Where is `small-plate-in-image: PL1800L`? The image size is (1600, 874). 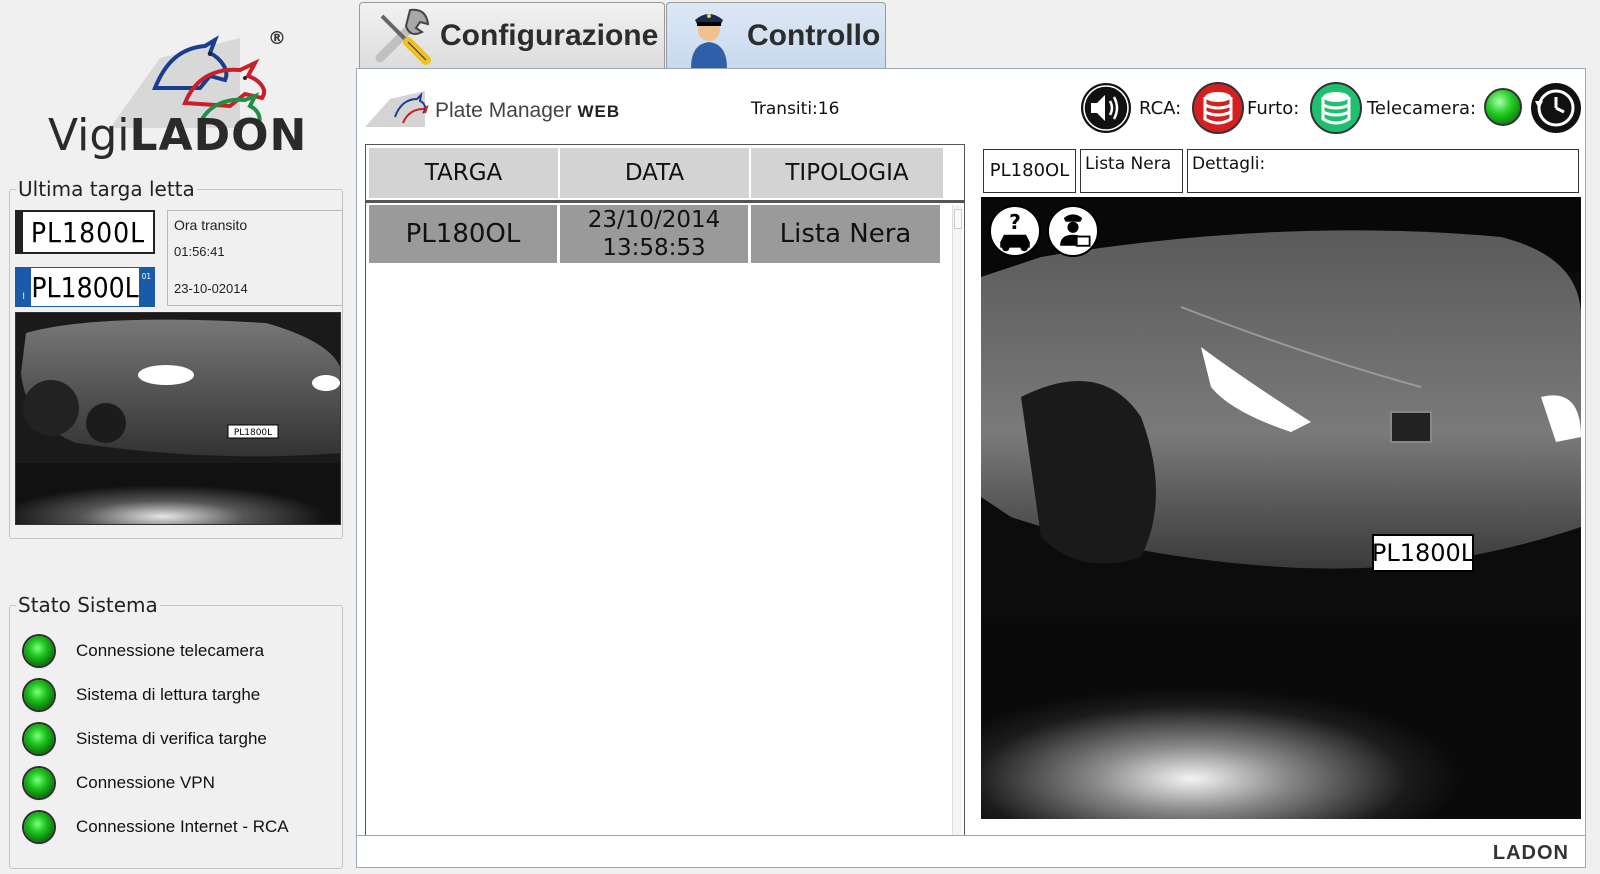 small-plate-in-image: PL1800L is located at coordinates (253, 433).